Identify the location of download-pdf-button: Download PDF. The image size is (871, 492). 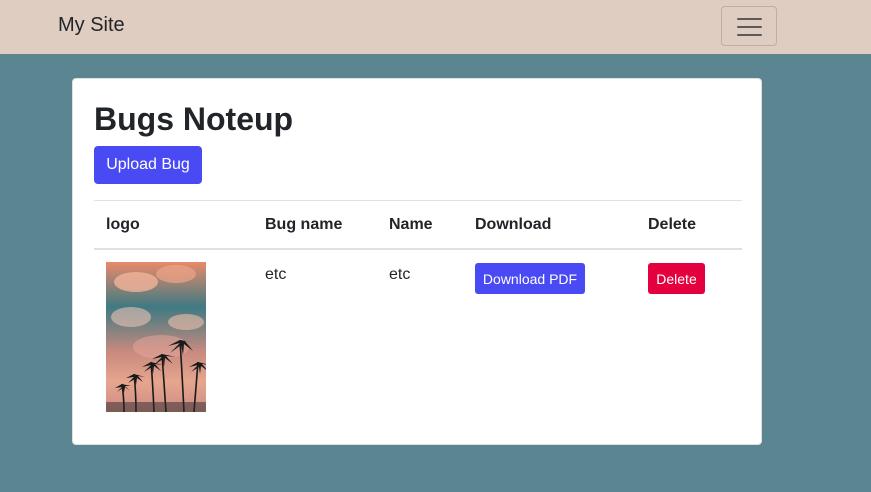
(530, 278).